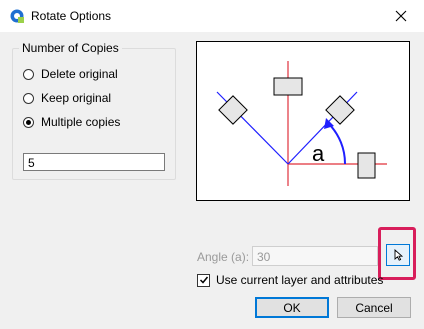 The image size is (424, 329). I want to click on pick-angle-button, so click(398, 255).